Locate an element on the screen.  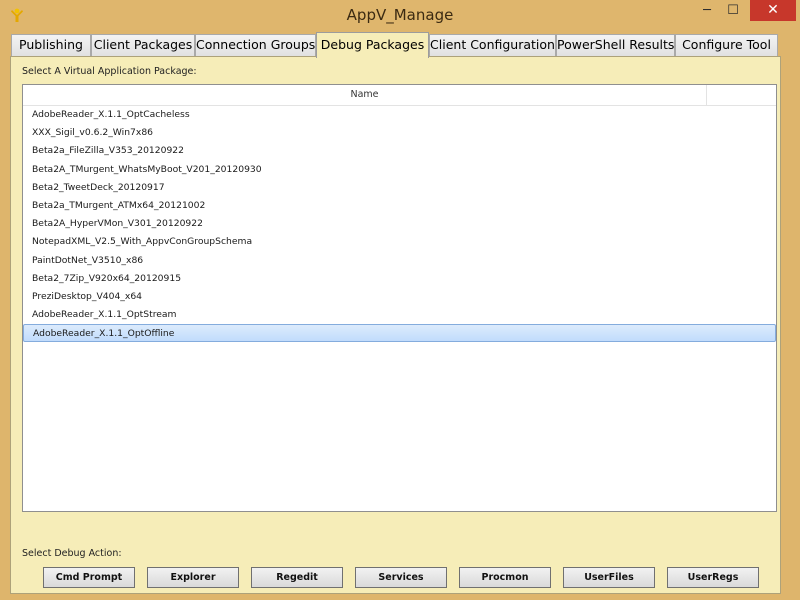
select-package-label: Select A Virtual Application Package: is located at coordinates (109, 71).